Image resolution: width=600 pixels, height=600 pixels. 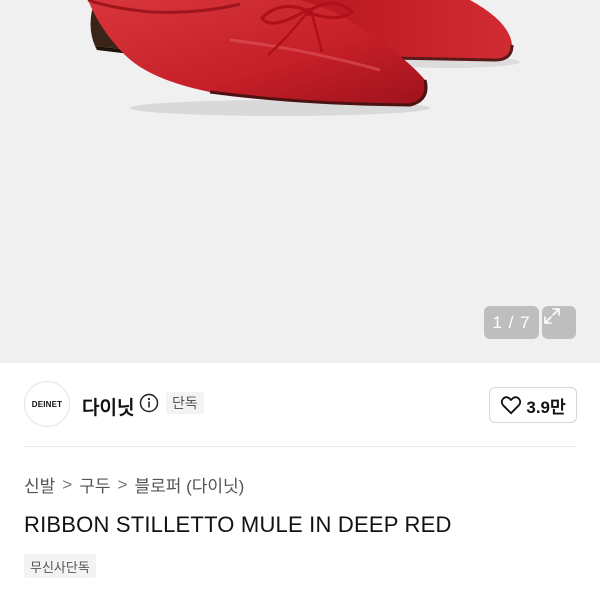 I want to click on breadcrumb-item-dress-shoes: 구두, so click(x=94, y=484).